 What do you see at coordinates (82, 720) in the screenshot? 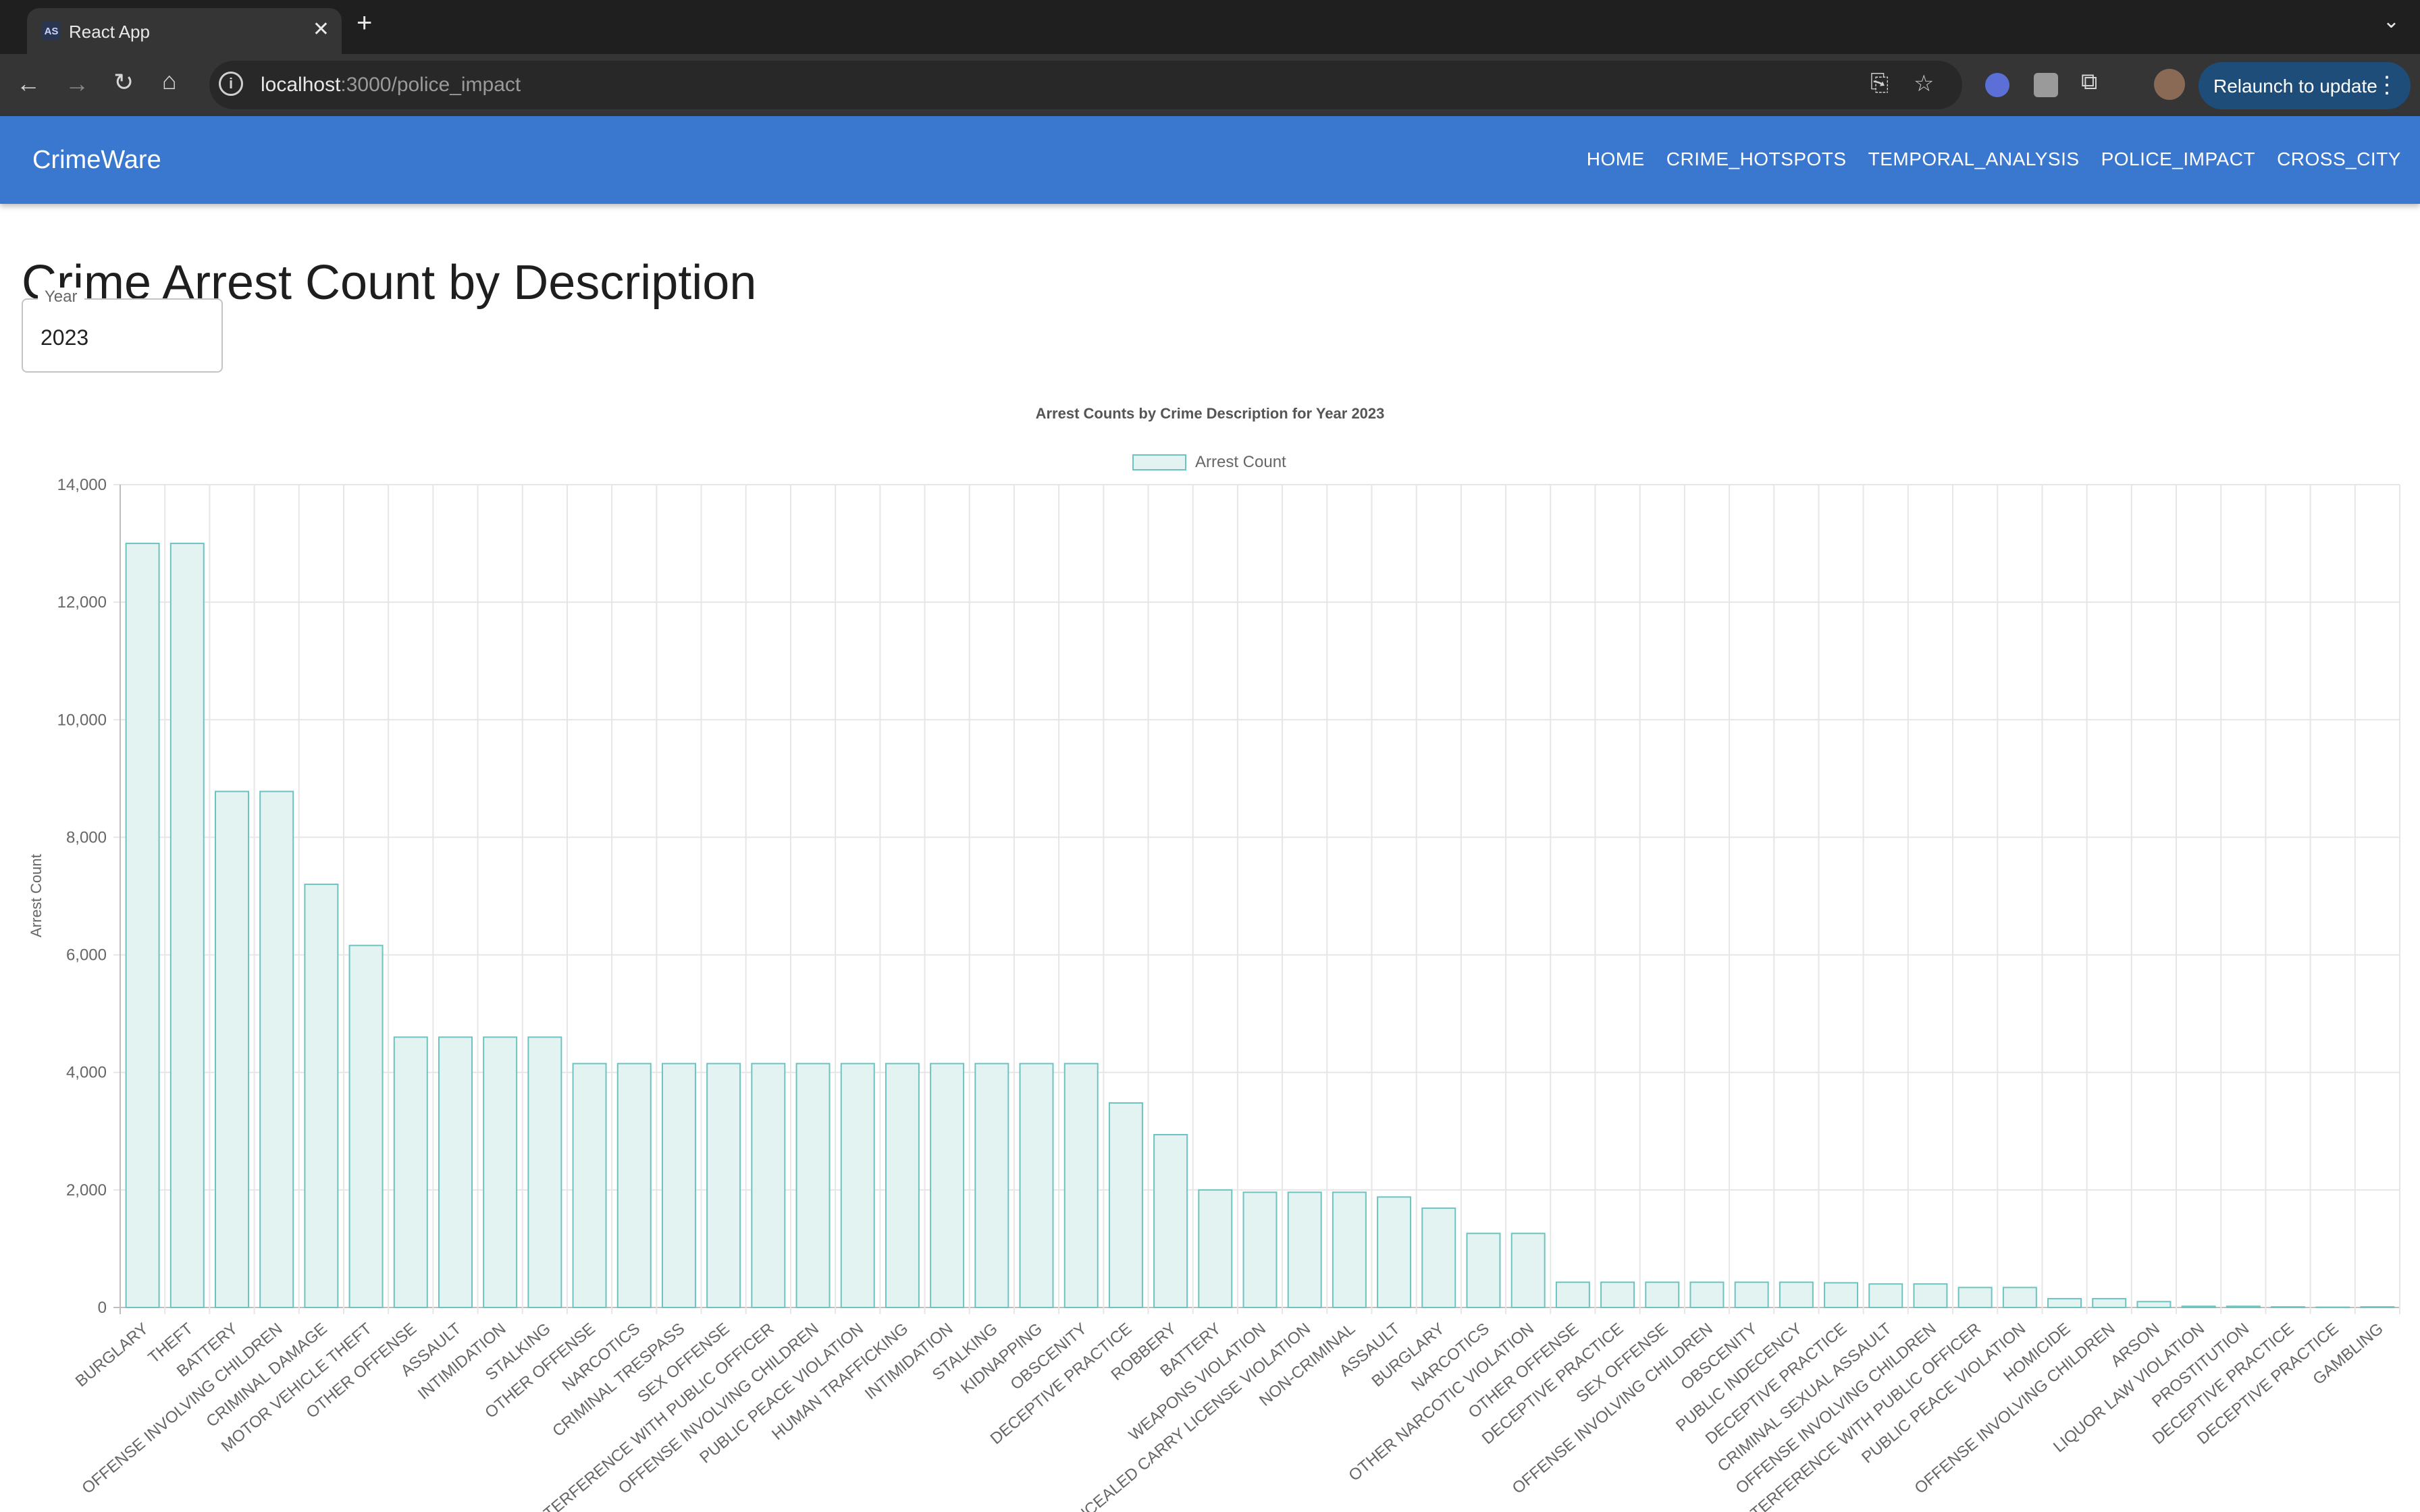
I see `y-tick-label: 10,000` at bounding box center [82, 720].